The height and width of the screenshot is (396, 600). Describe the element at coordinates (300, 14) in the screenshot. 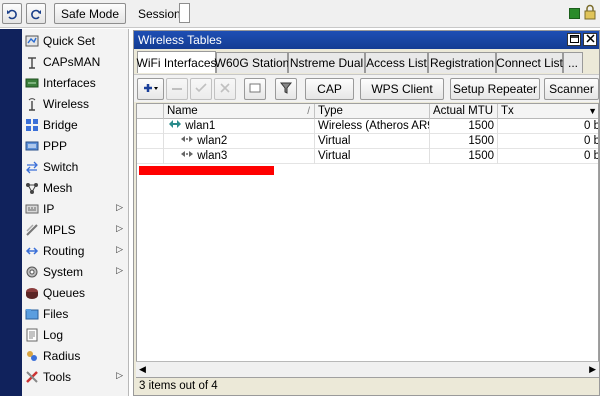

I see `top-toolbar: Safe Mode Session:` at that location.